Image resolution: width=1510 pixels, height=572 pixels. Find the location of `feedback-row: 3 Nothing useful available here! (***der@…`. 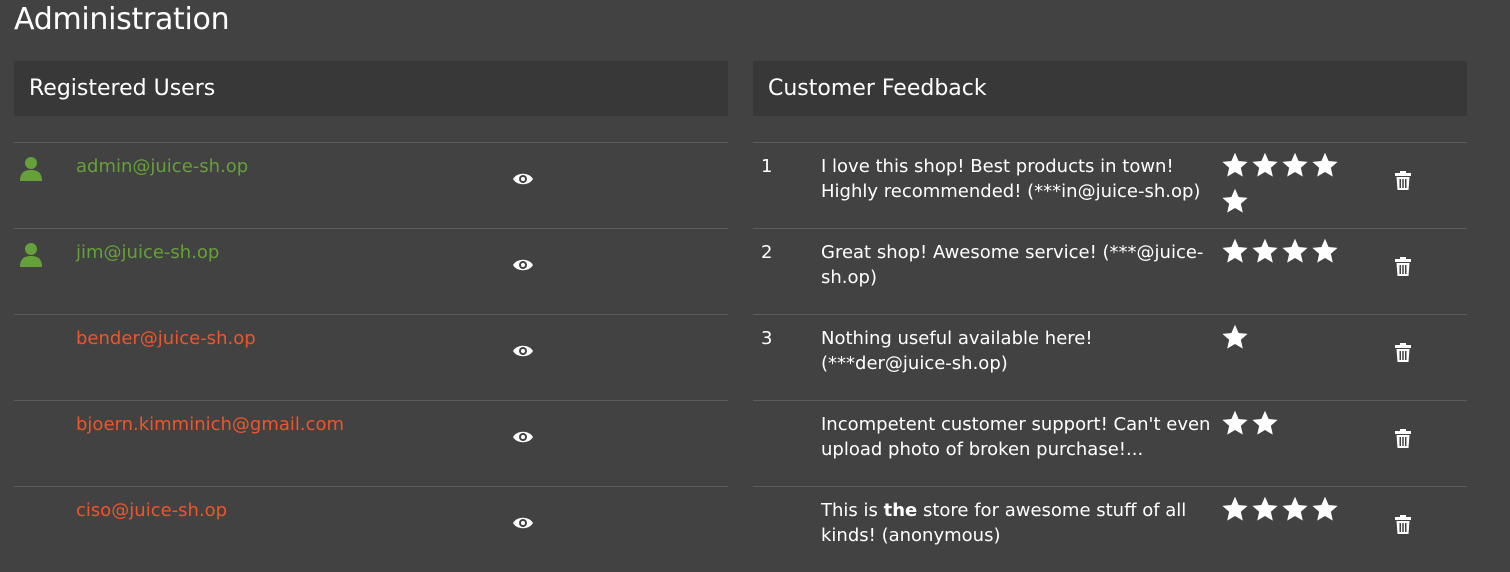

feedback-row: 3 Nothing useful available here! (***der@… is located at coordinates (1110, 357).